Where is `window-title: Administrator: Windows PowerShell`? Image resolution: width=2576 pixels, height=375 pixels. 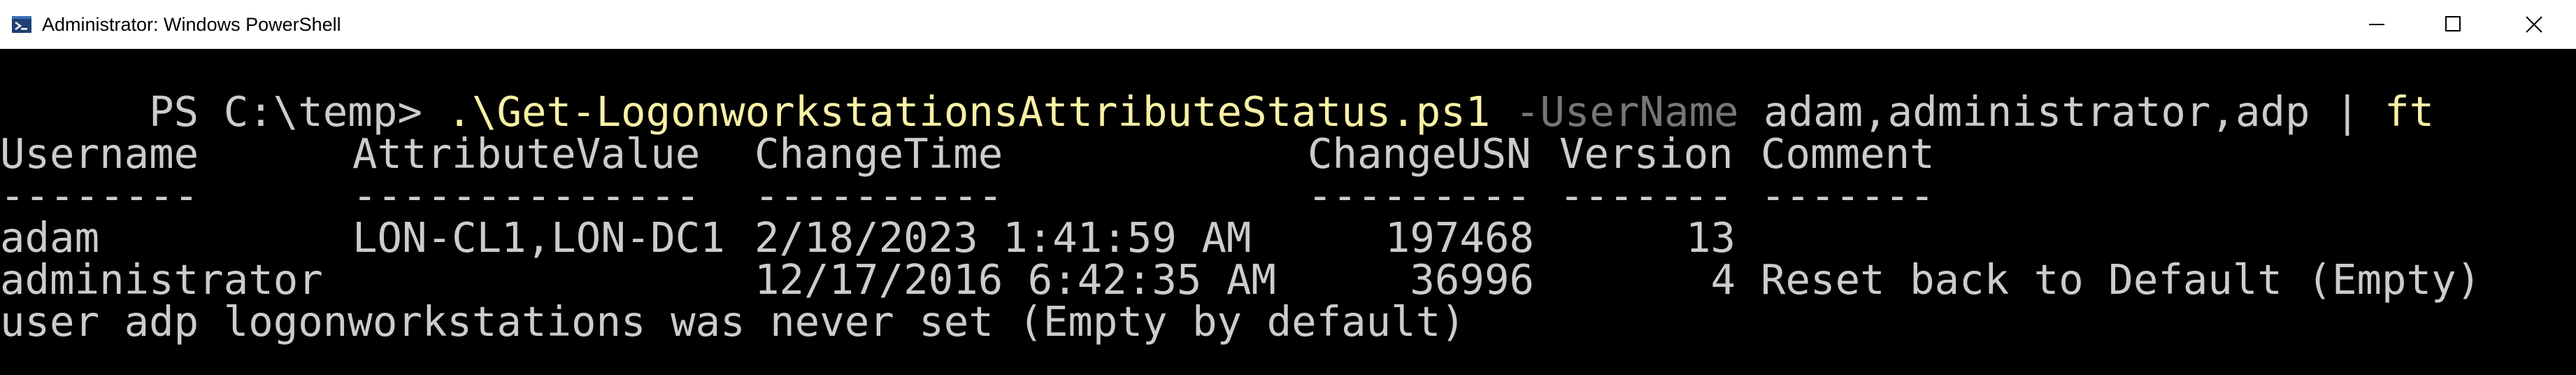
window-title: Administrator: Windows PowerShell is located at coordinates (191, 24).